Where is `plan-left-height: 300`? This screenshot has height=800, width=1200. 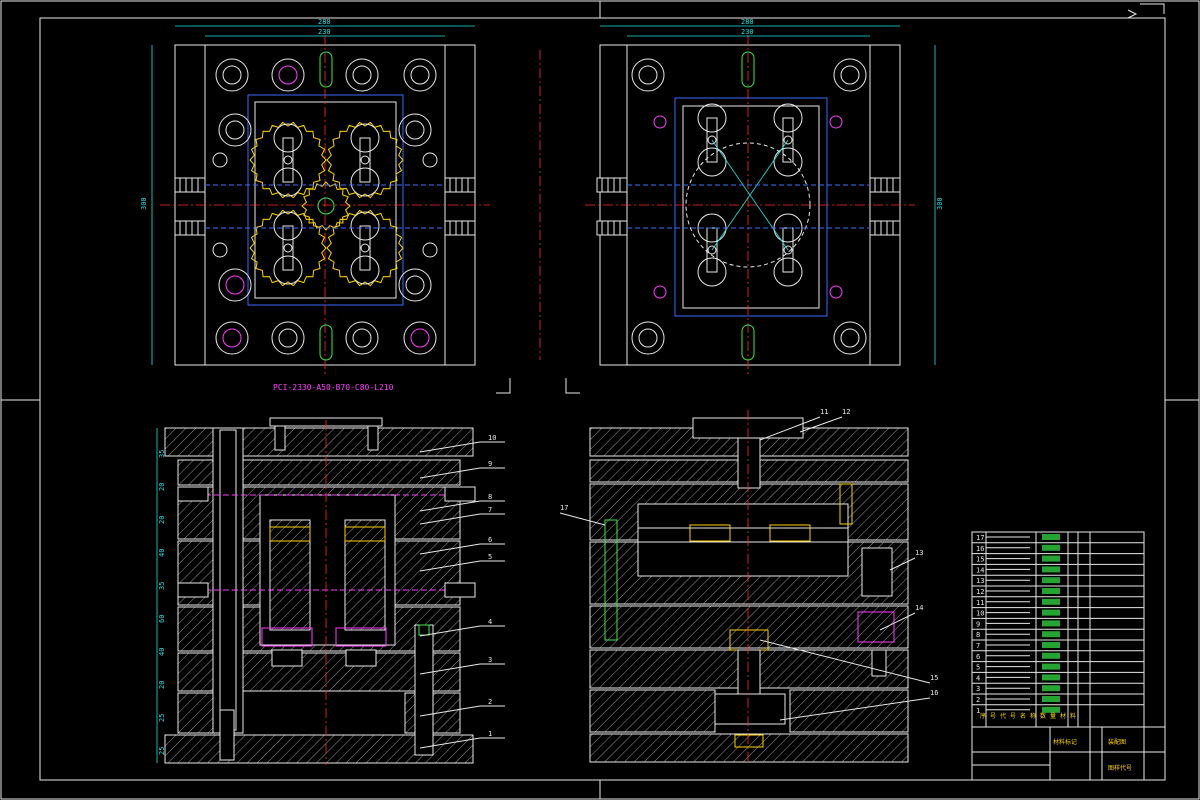 plan-left-height: 300 is located at coordinates (144, 203).